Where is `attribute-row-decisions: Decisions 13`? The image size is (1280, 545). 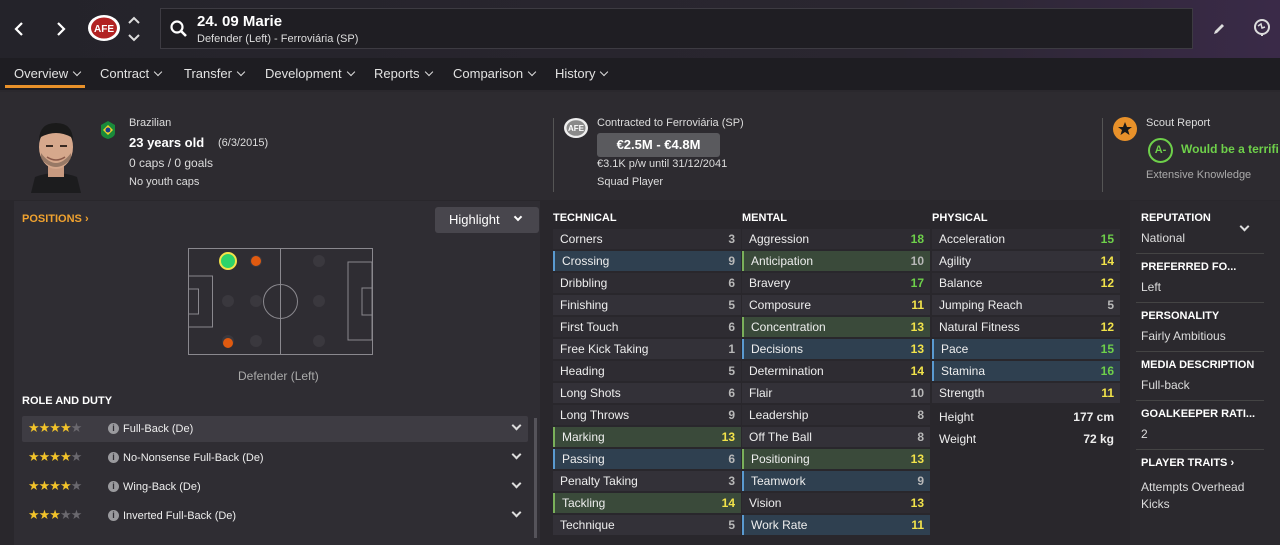
attribute-row-decisions: Decisions 13 is located at coordinates (836, 349).